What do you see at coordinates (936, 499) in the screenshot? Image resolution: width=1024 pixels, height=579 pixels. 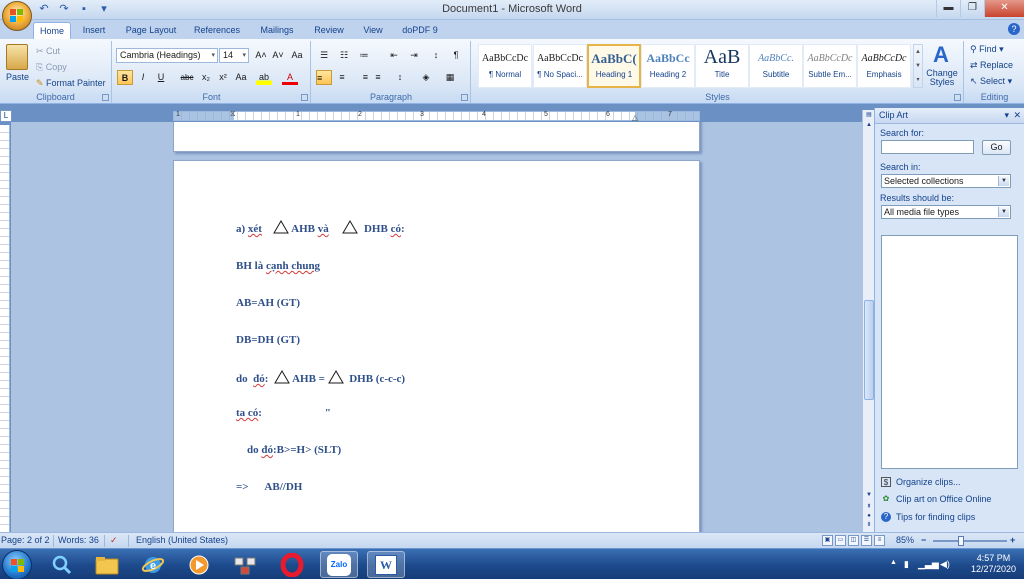 I see `clip-art-online-link: ✿ Clip art on Office Online` at bounding box center [936, 499].